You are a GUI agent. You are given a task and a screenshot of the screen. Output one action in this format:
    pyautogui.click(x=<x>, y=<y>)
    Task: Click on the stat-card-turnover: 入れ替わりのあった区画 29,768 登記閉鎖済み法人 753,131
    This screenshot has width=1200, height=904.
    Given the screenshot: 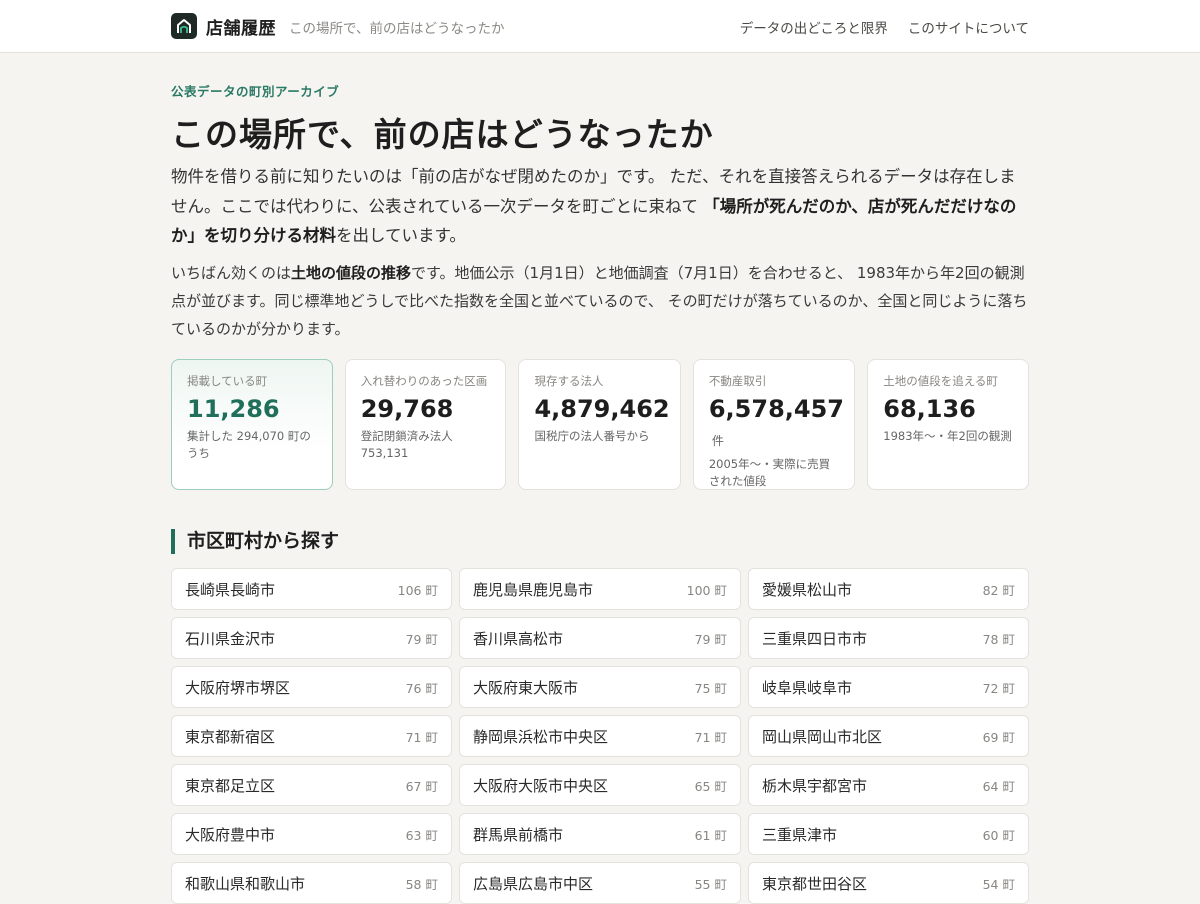 What is the action you would take?
    pyautogui.click(x=425, y=424)
    